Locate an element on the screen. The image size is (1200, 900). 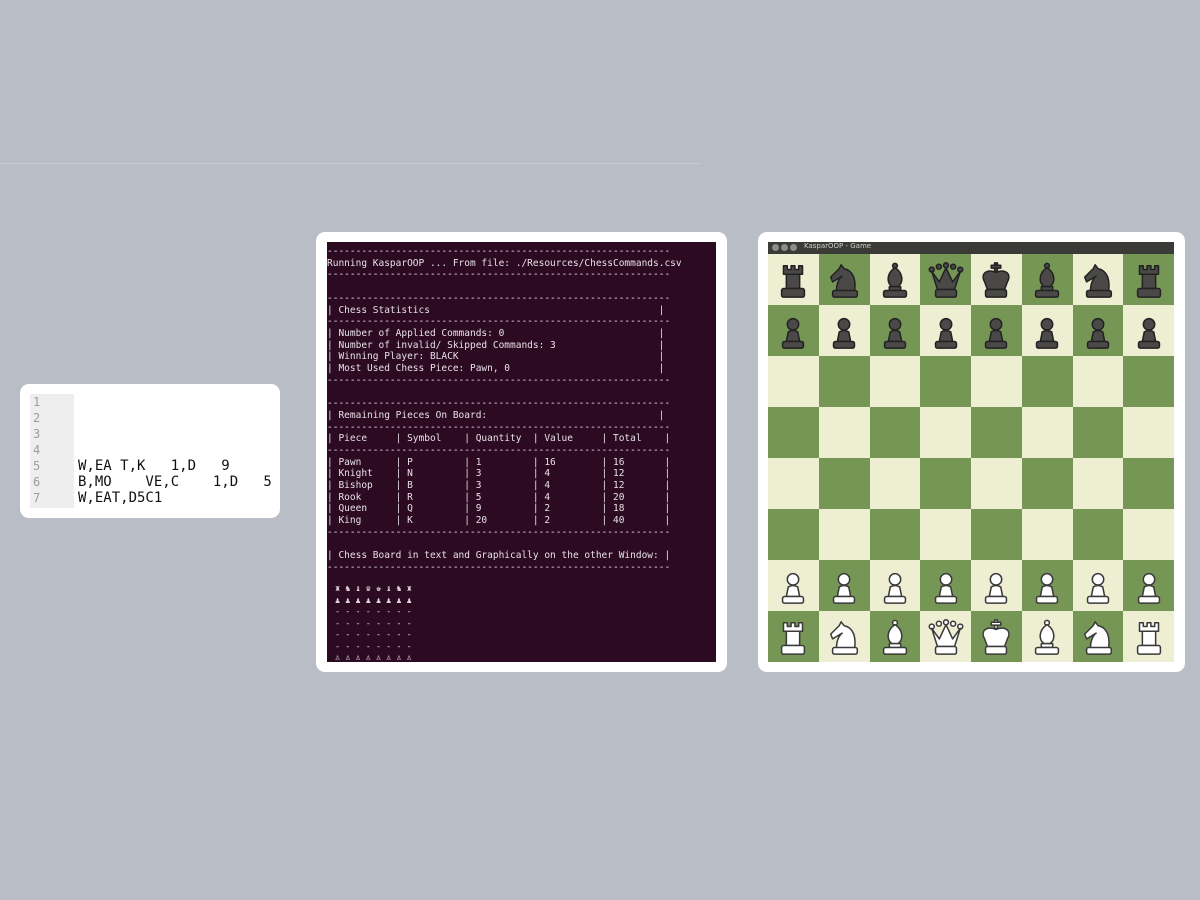
white-queen-icon is located at coordinates (945, 636).